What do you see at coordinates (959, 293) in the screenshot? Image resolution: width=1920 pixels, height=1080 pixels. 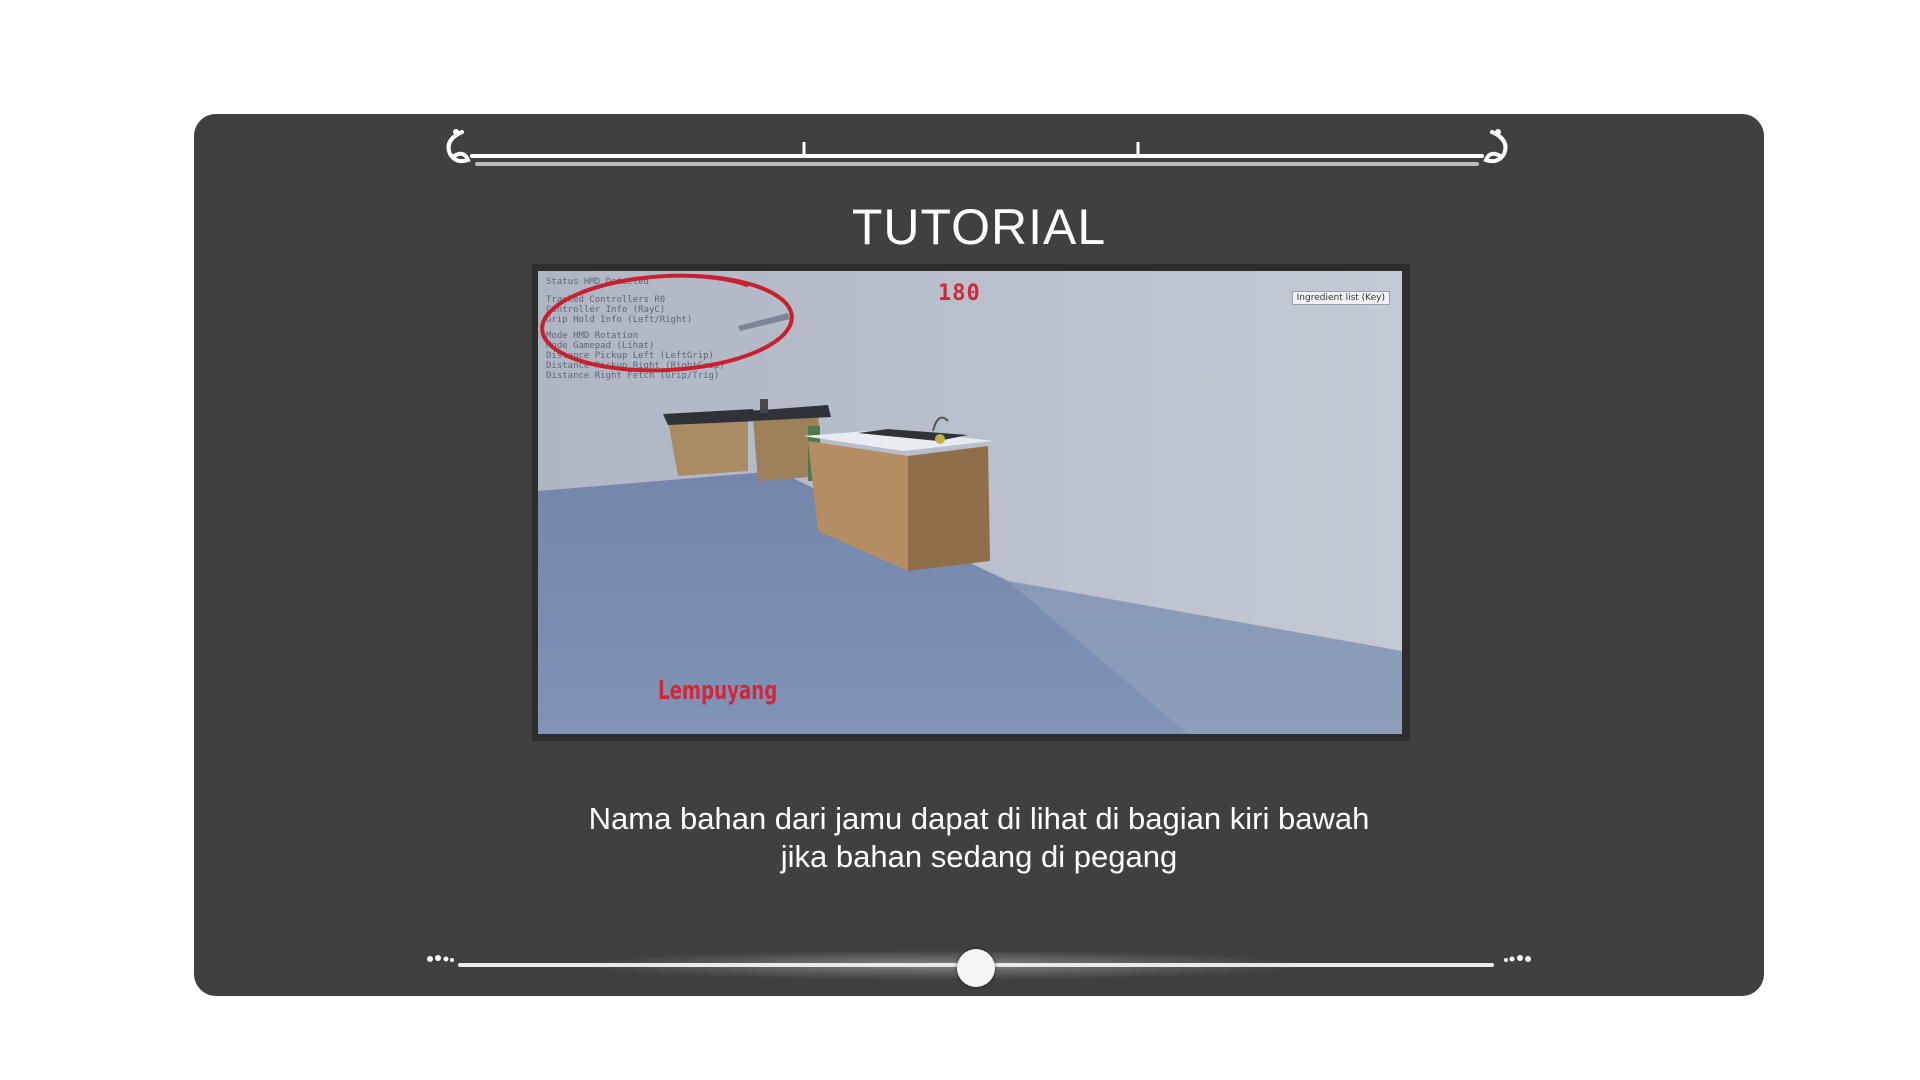 I see `game-timer: 180` at bounding box center [959, 293].